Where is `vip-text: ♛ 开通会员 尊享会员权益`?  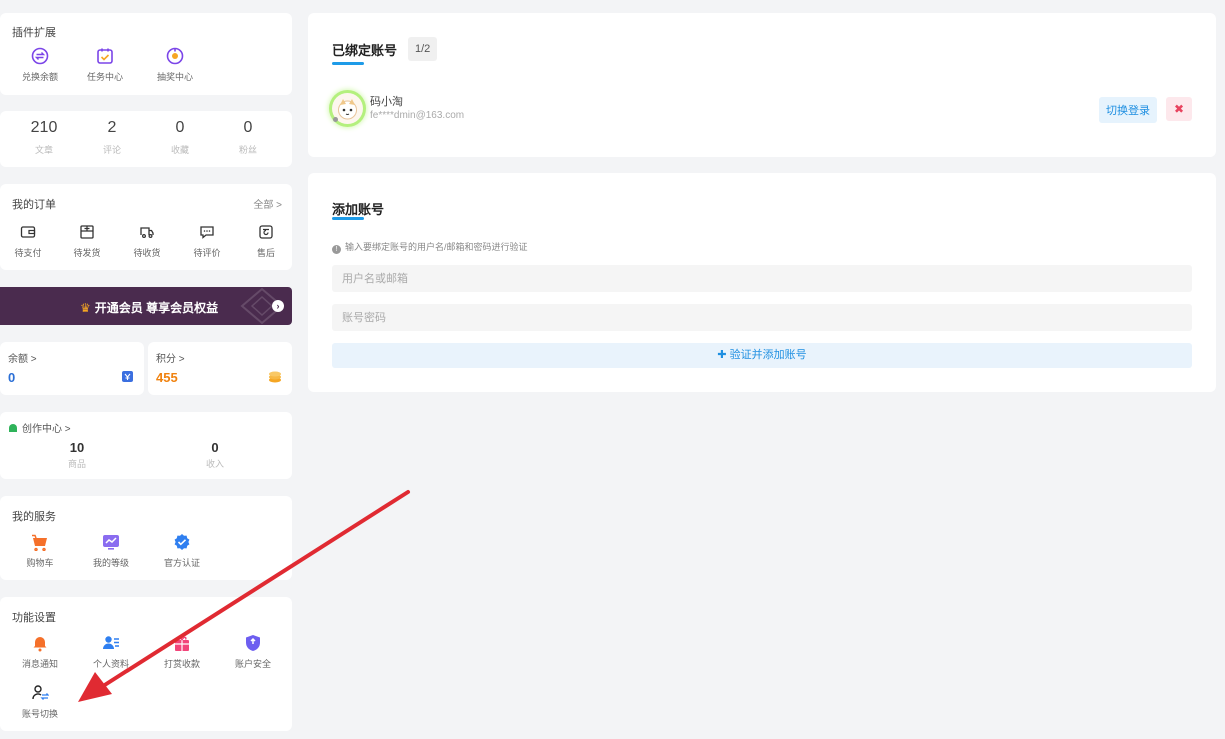
vip-text: ♛ 开通会员 尊享会员权益 is located at coordinates (149, 307).